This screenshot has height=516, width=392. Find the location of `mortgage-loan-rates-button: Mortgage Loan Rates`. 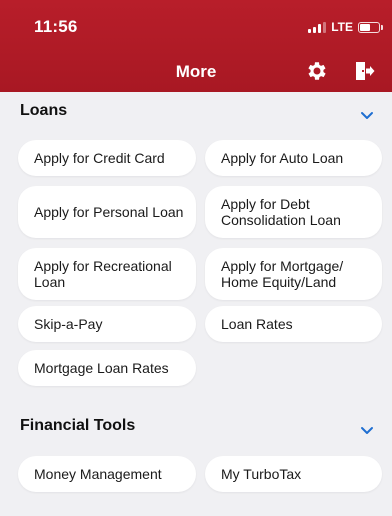

mortgage-loan-rates-button: Mortgage Loan Rates is located at coordinates (107, 368).